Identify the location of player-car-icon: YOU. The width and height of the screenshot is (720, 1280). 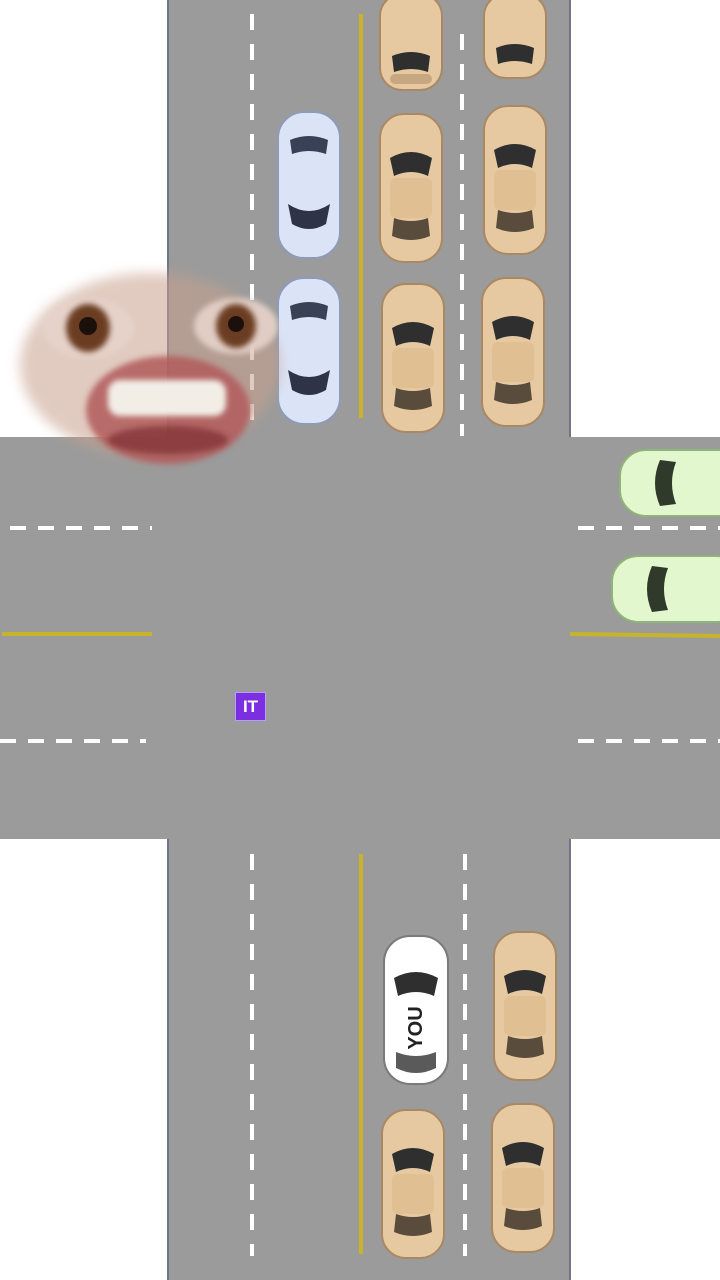
(416, 1010).